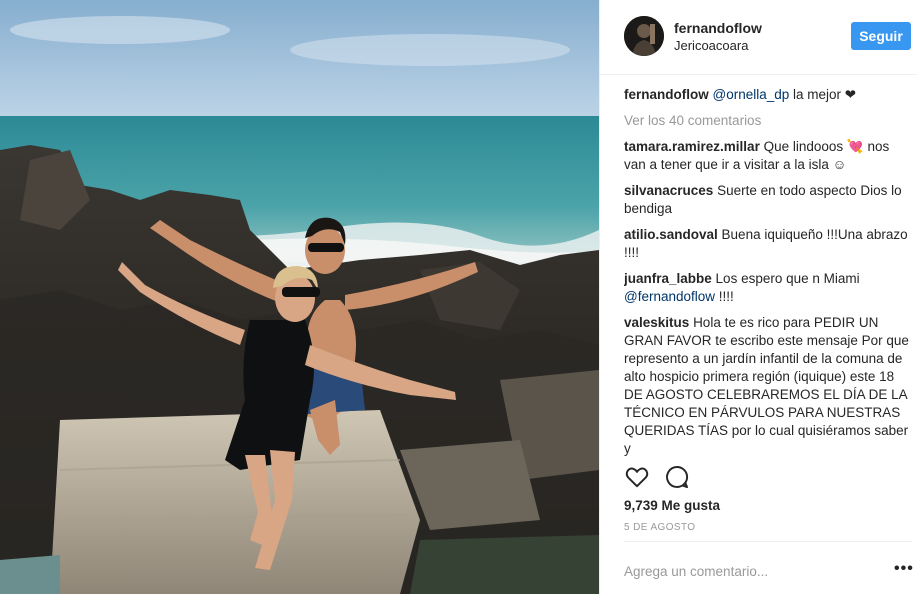 The width and height of the screenshot is (917, 594). I want to click on avatar, so click(644, 36).